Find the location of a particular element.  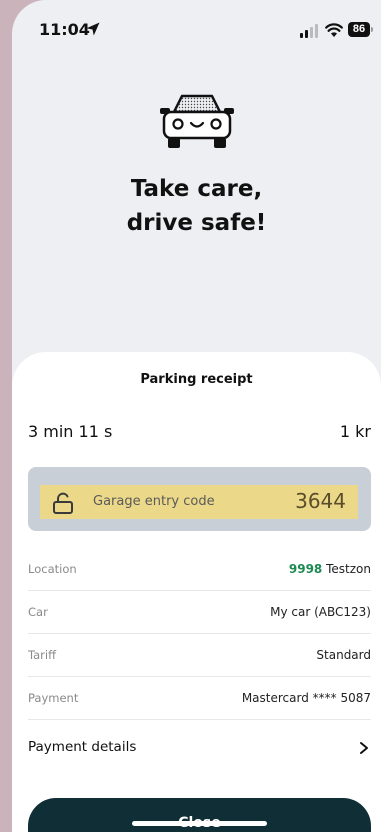

headline-line-1: Take care, is located at coordinates (196, 189).